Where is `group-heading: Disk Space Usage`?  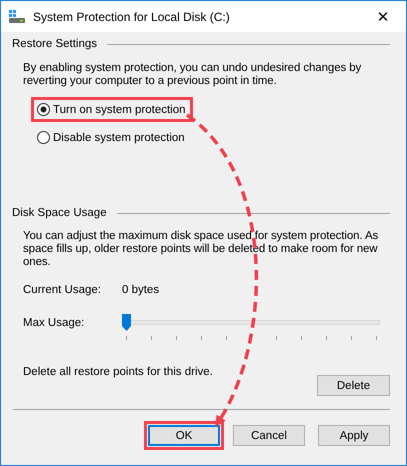
group-heading: Disk Space Usage is located at coordinates (59, 213).